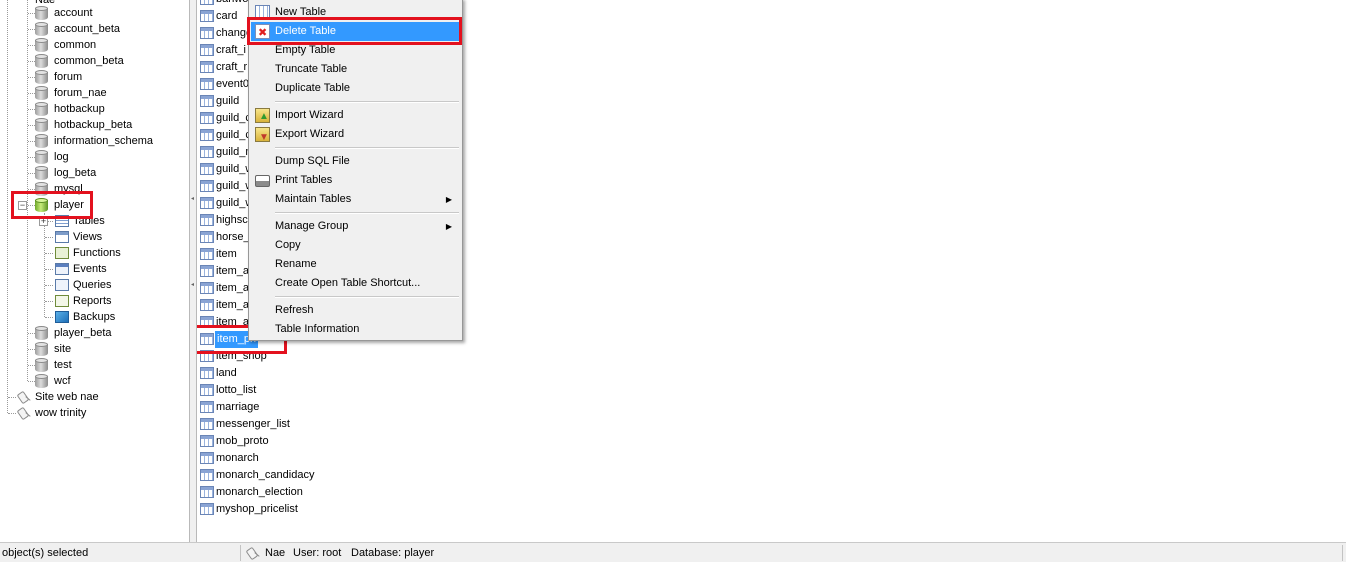  I want to click on tree-item-database: information_schema, so click(94, 141).